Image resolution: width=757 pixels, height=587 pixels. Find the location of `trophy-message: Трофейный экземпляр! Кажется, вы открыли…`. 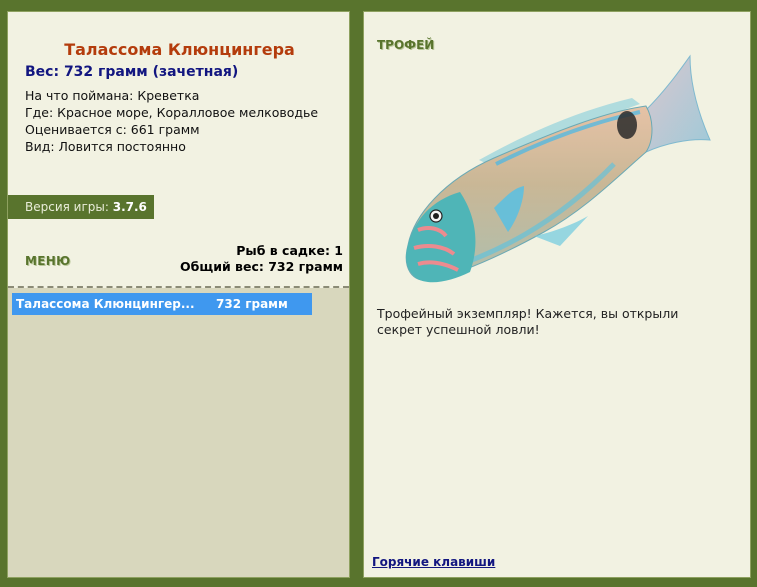

trophy-message: Трофейный экземпляр! Кажется, вы открыли… is located at coordinates (528, 321).